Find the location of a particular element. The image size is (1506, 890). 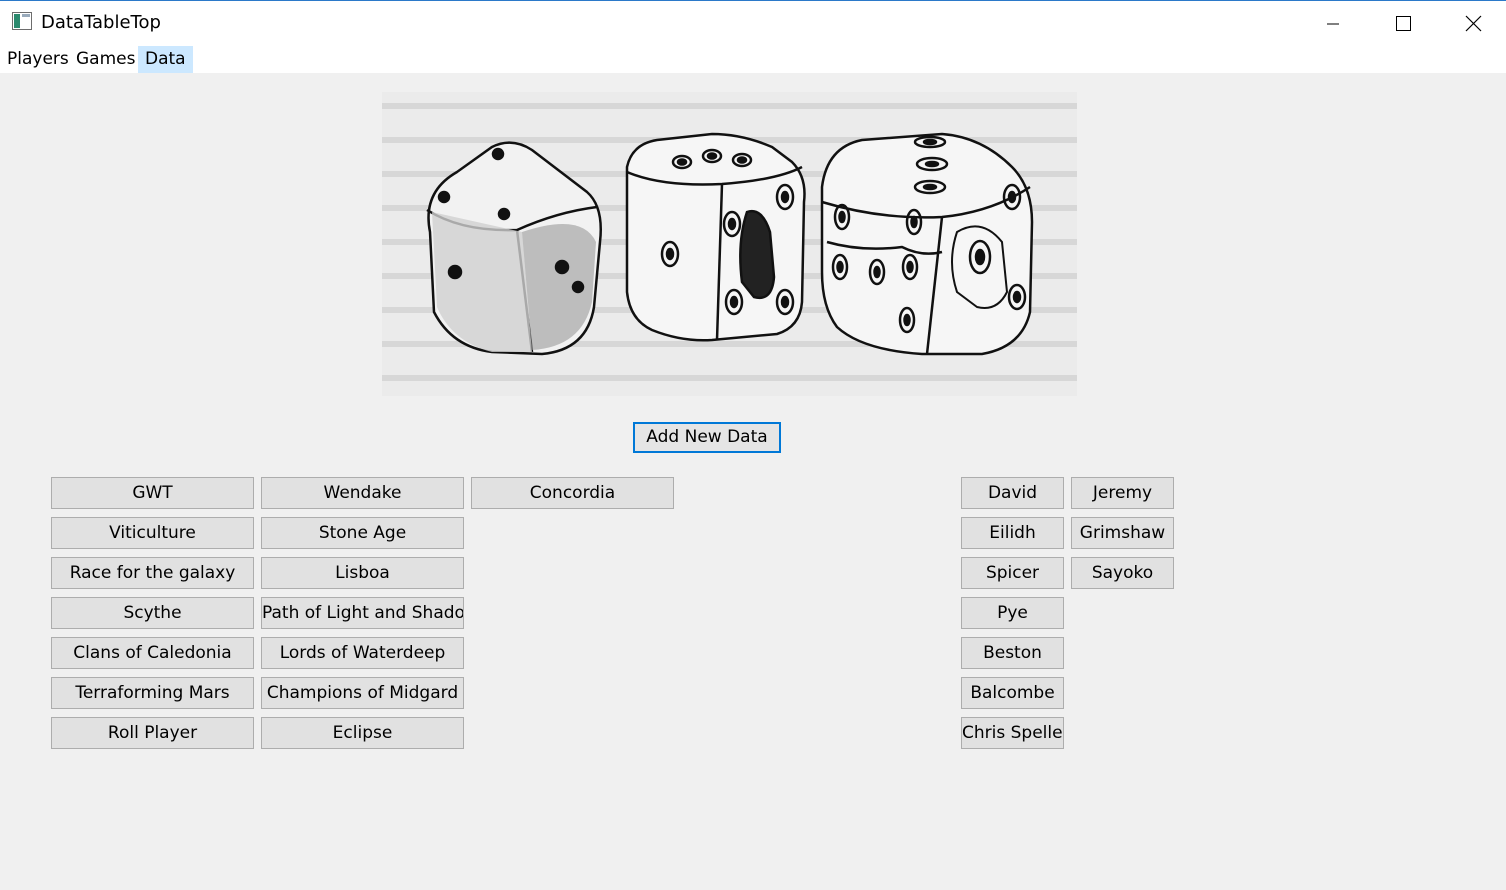

game-button: Scythe is located at coordinates (152, 613).